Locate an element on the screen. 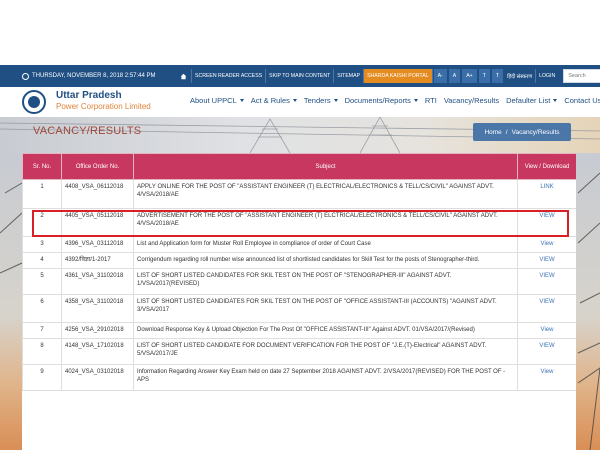 This screenshot has width=600, height=450. logo-emblem-icon is located at coordinates (34, 102).